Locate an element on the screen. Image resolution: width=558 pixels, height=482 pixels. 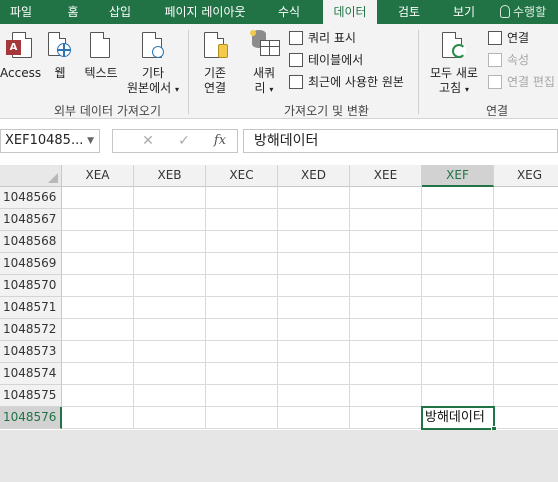
tab-insert: 삽입 is located at coordinates (120, 12).